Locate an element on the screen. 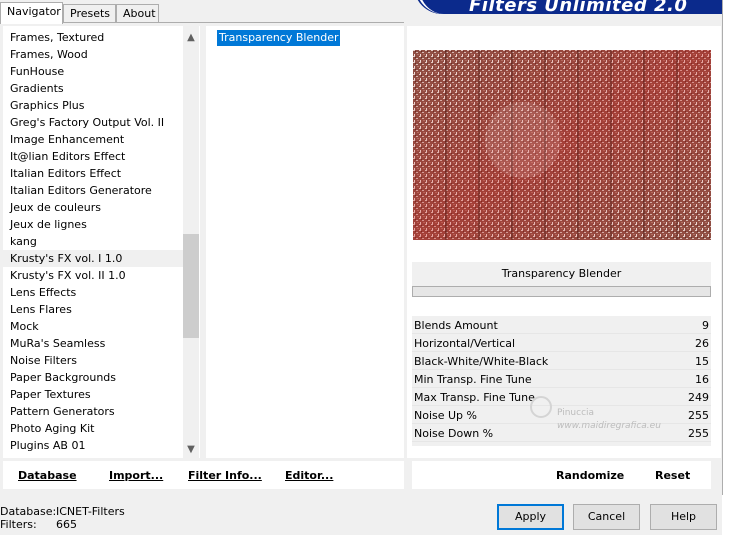 This screenshot has width=730, height=535. parameter-label: Horizontal/Vertical is located at coordinates (465, 343).